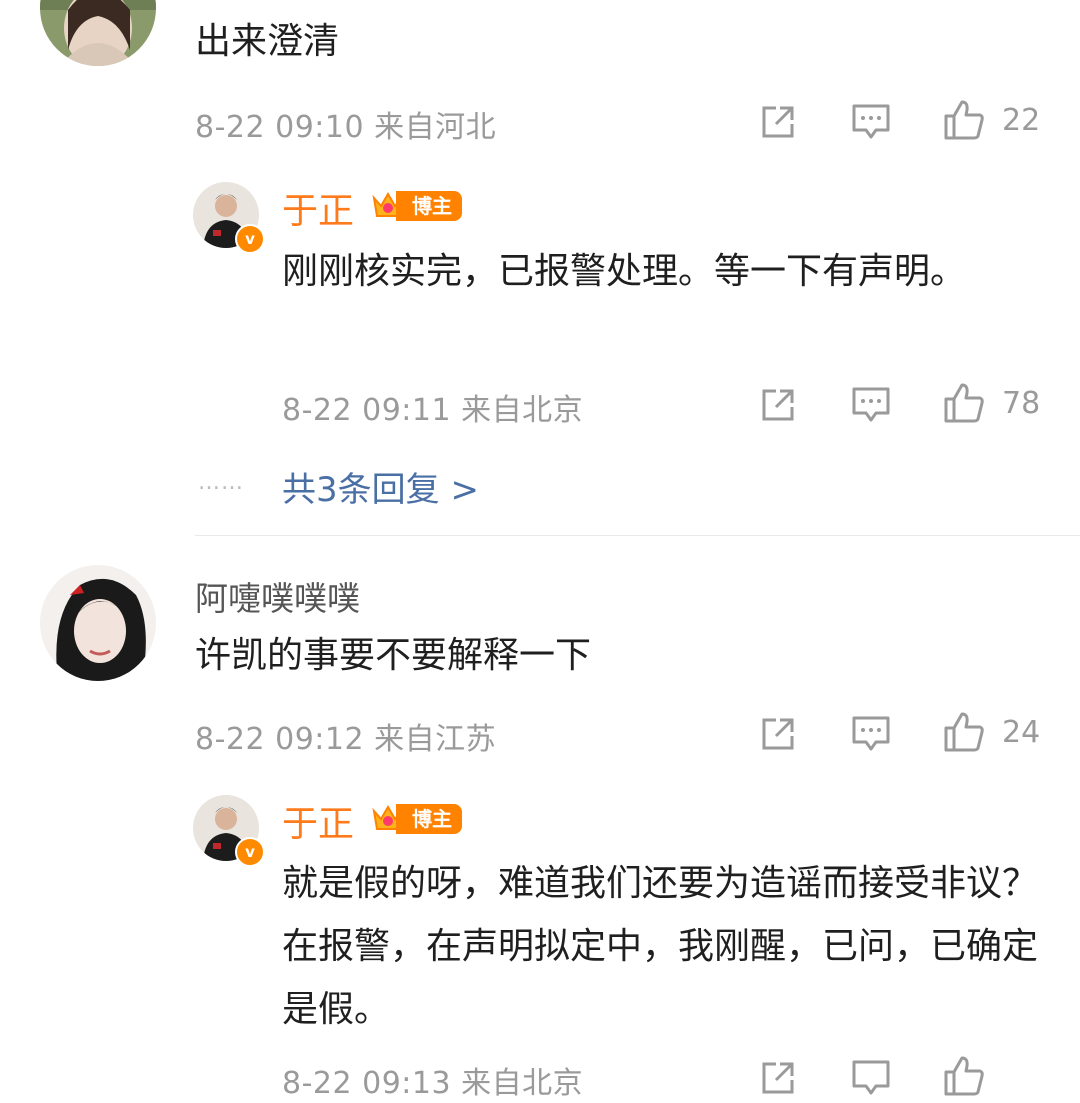  Describe the element at coordinates (1021, 120) in the screenshot. I see `like-count: 22` at that location.